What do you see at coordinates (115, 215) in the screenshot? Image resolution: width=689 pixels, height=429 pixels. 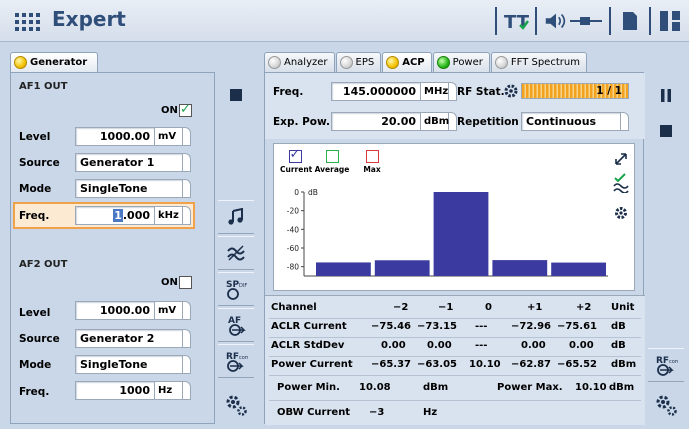 I see `af1-freq-field: 1.000` at bounding box center [115, 215].